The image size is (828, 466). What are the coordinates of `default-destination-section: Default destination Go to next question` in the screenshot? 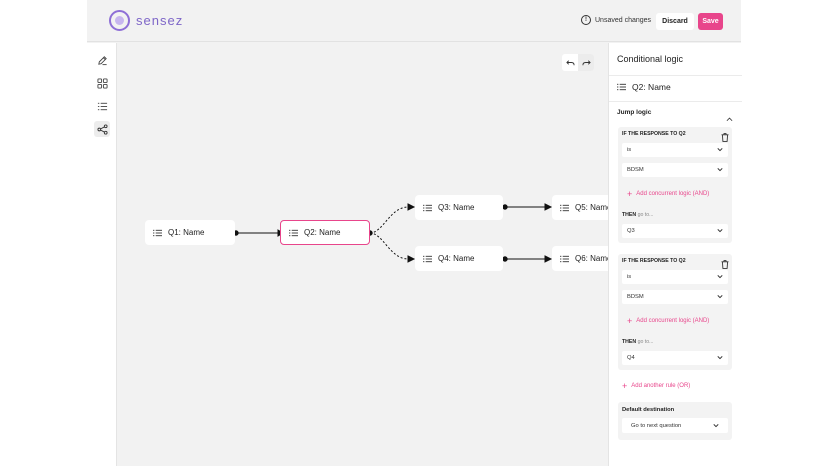 It's located at (675, 421).